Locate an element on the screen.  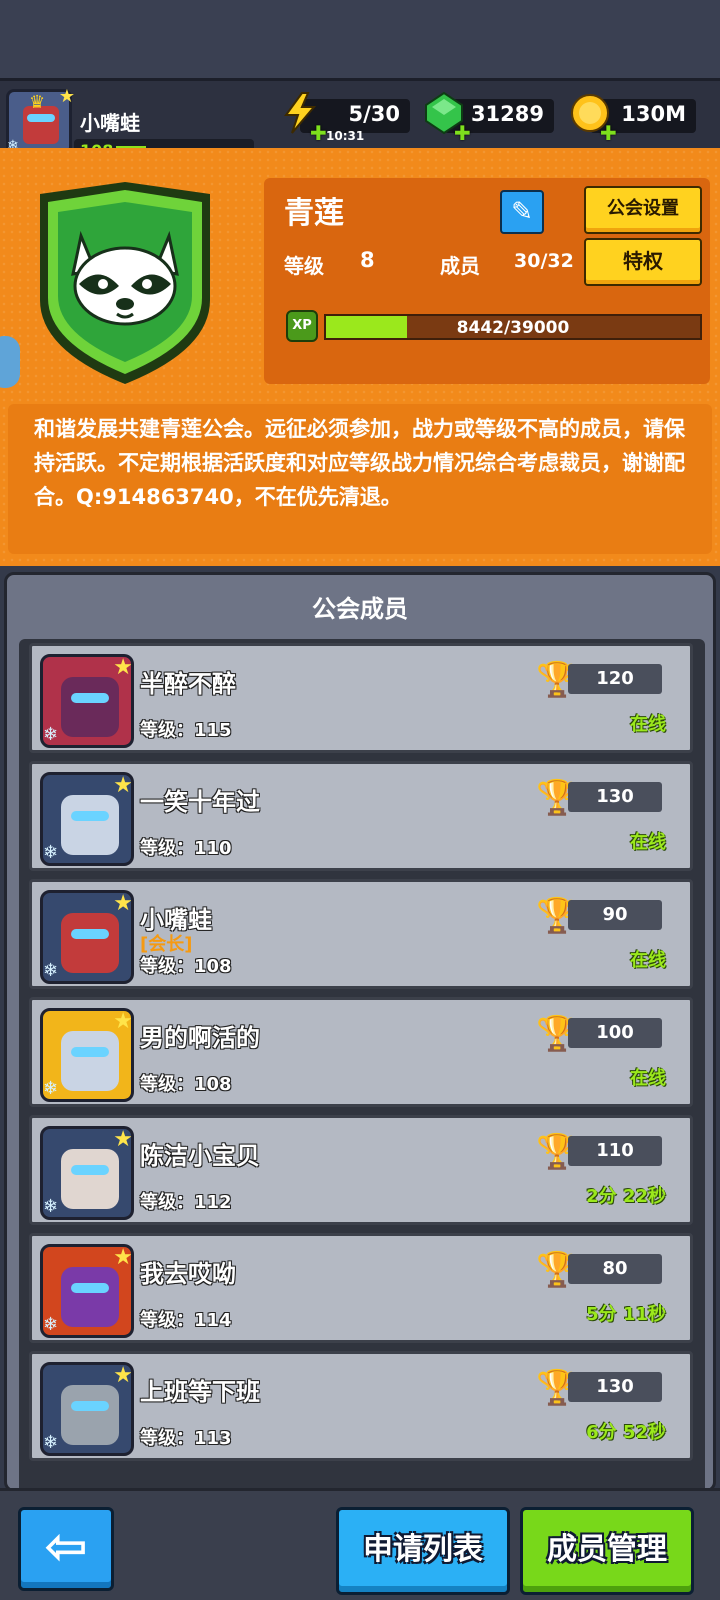
member-name: 上班等下班 is located at coordinates (200, 1392).